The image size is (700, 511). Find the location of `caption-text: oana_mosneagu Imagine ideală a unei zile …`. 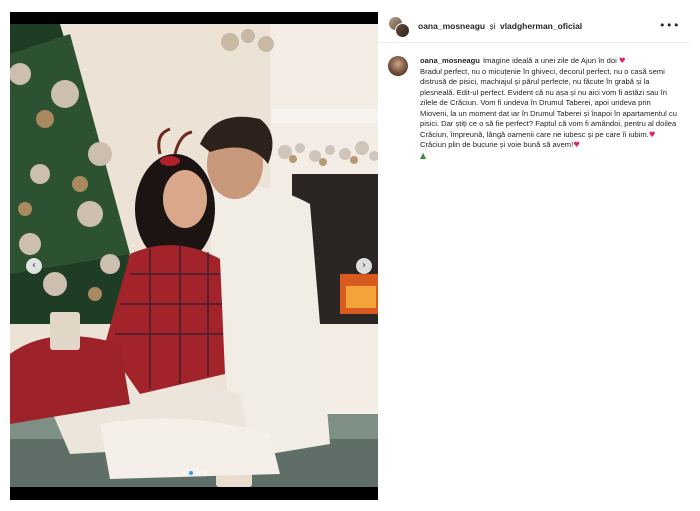

caption-text: oana_mosneagu Imagine ideală a unei zile … is located at coordinates (550, 108).